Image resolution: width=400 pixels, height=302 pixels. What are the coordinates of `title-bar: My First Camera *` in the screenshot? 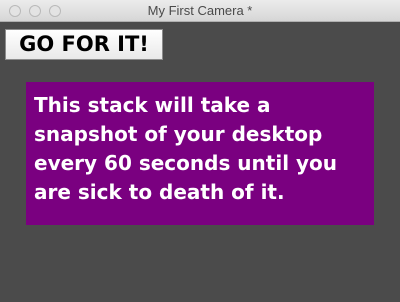 It's located at (200, 11).